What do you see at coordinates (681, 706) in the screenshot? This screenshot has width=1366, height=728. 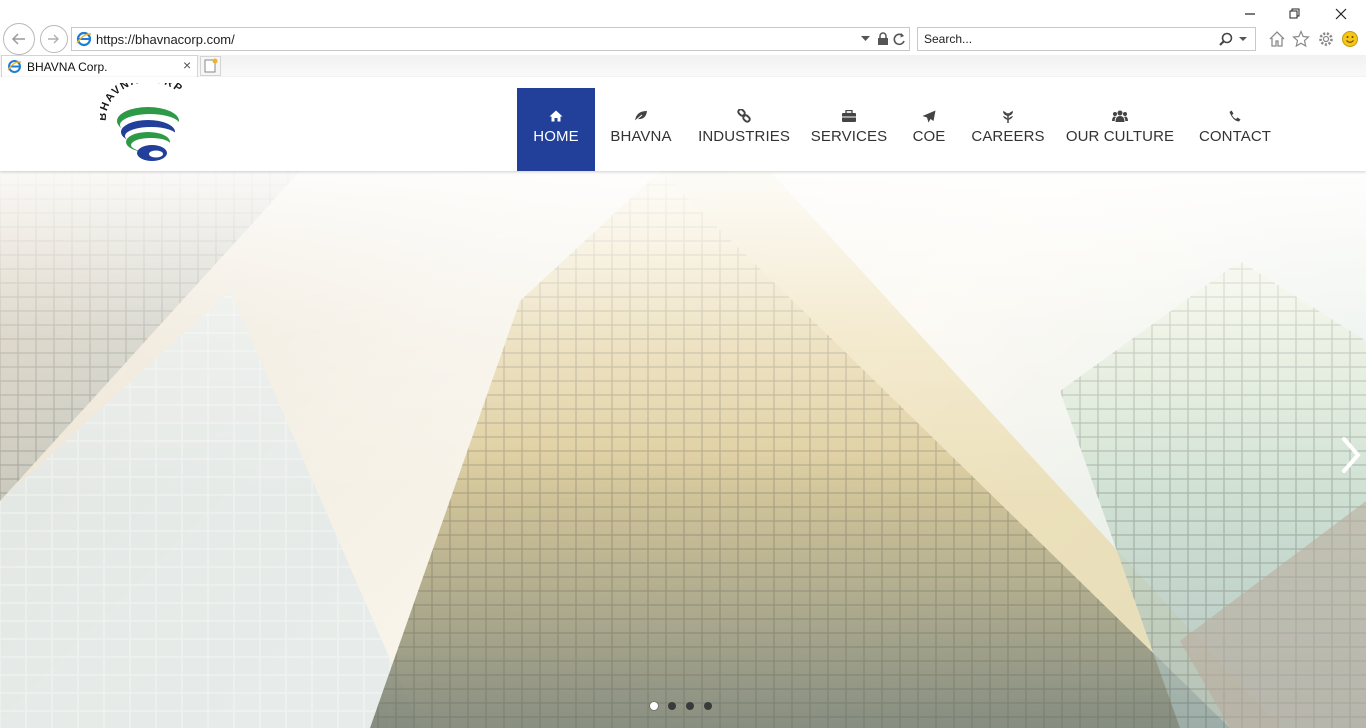 I see `slider-pagination` at bounding box center [681, 706].